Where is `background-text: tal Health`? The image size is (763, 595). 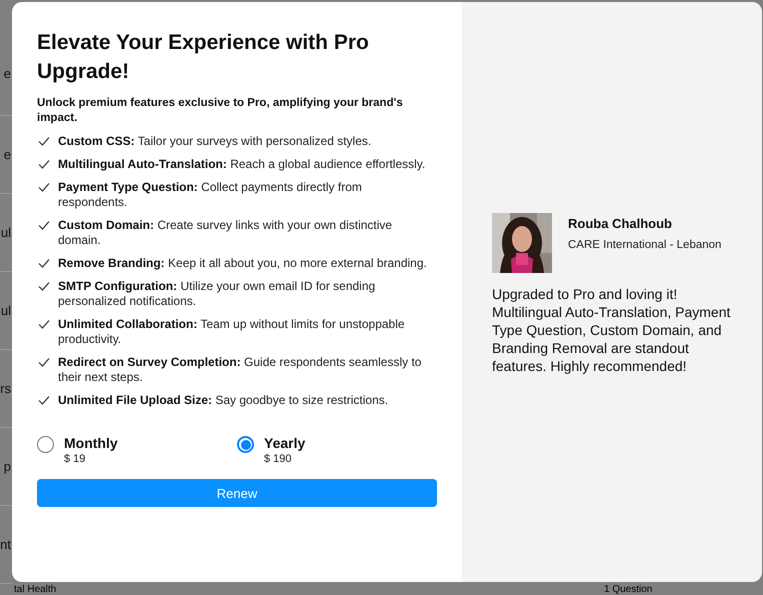
background-text: tal Health is located at coordinates (35, 589).